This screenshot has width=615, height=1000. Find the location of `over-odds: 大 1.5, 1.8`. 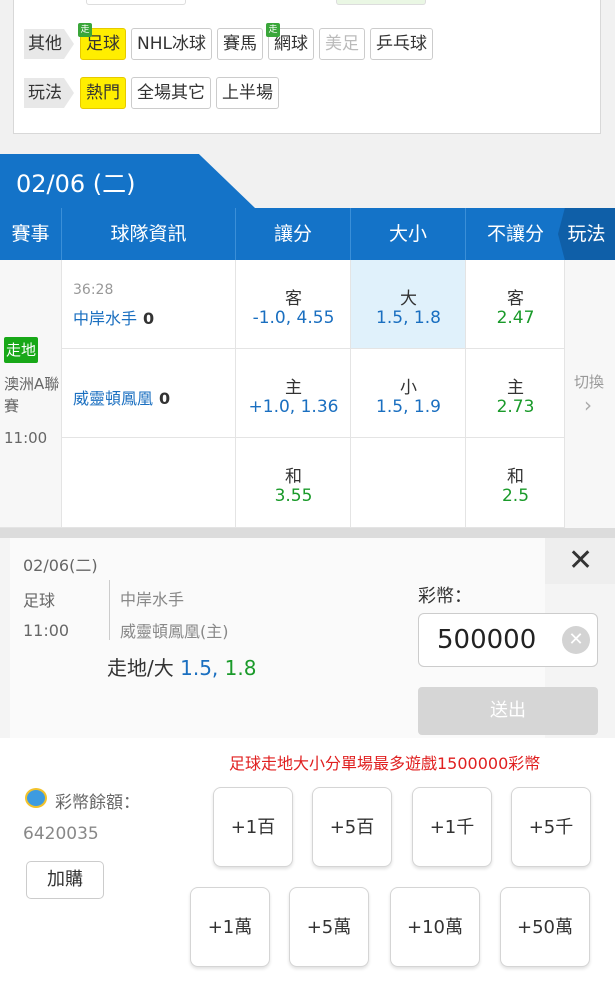

over-odds: 大 1.5, 1.8 is located at coordinates (408, 306).